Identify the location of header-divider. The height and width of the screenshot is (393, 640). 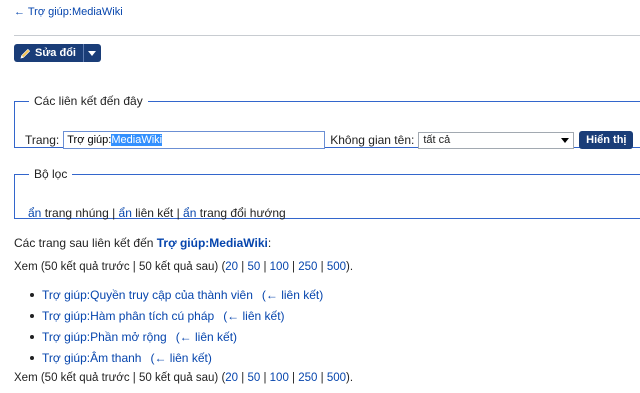
(327, 35).